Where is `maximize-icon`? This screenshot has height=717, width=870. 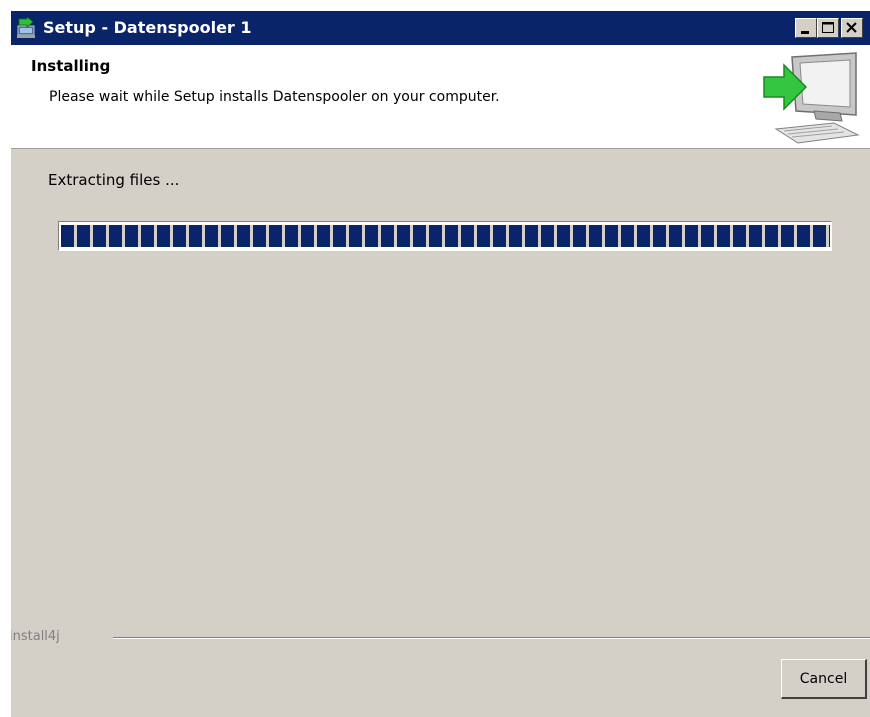 maximize-icon is located at coordinates (828, 27).